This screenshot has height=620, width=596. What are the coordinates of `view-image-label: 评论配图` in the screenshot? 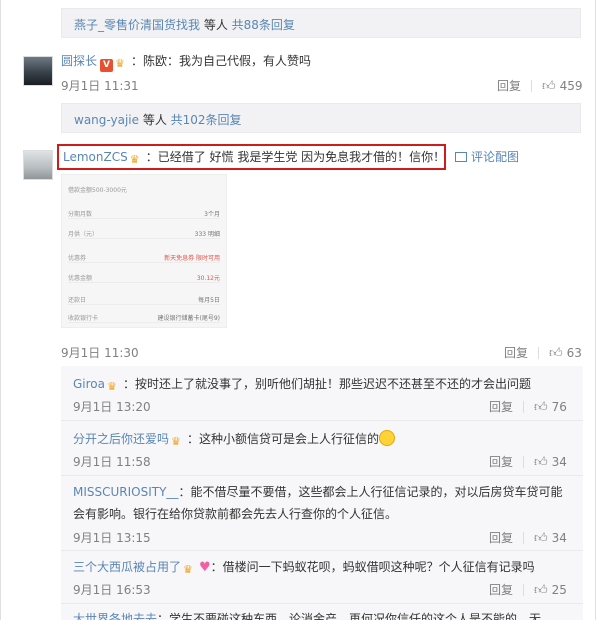 It's located at (495, 157).